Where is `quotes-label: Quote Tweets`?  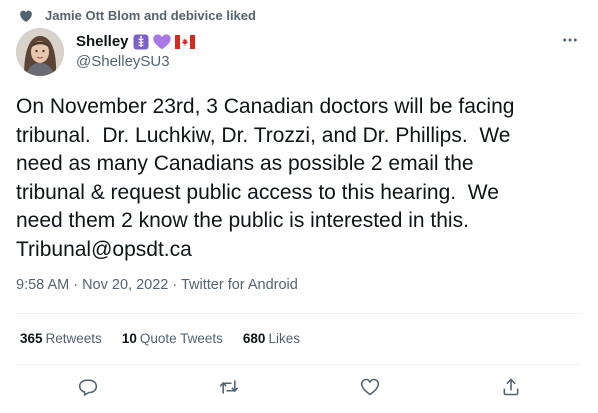
quotes-label: Quote Tweets is located at coordinates (181, 338).